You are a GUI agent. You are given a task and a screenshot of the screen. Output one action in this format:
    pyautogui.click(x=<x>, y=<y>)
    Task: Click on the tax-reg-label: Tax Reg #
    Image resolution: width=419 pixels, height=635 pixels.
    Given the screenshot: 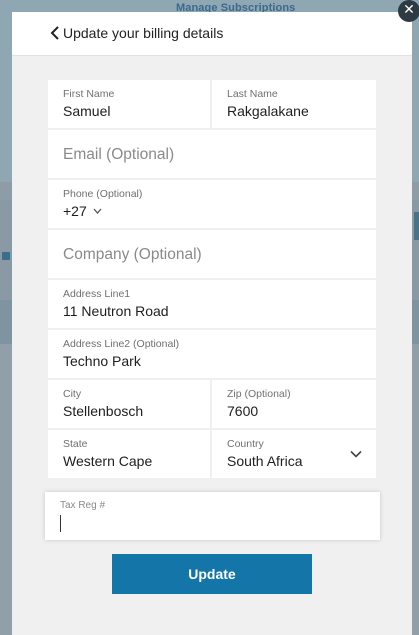 What is the action you would take?
    pyautogui.click(x=83, y=505)
    